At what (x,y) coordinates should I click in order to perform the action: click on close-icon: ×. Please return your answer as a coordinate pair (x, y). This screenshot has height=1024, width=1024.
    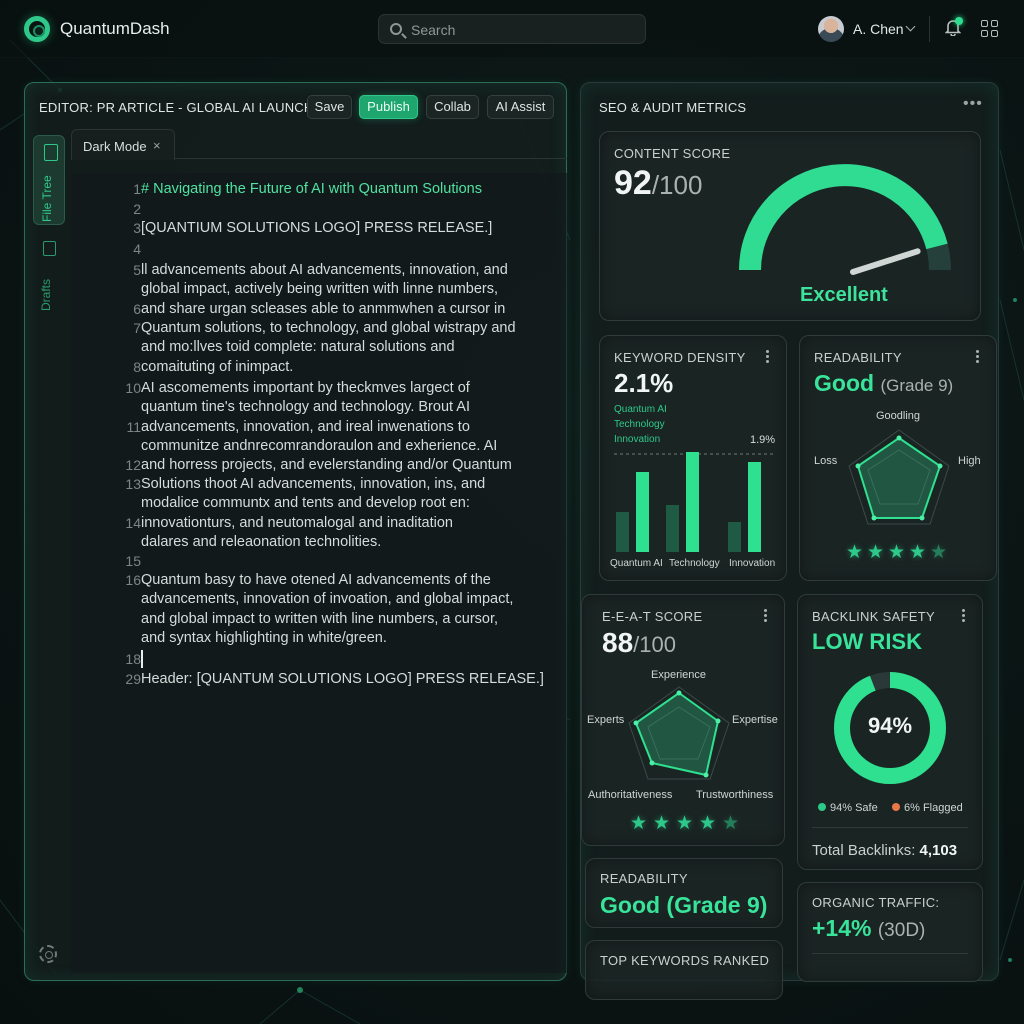
    Looking at the image, I should click on (157, 145).